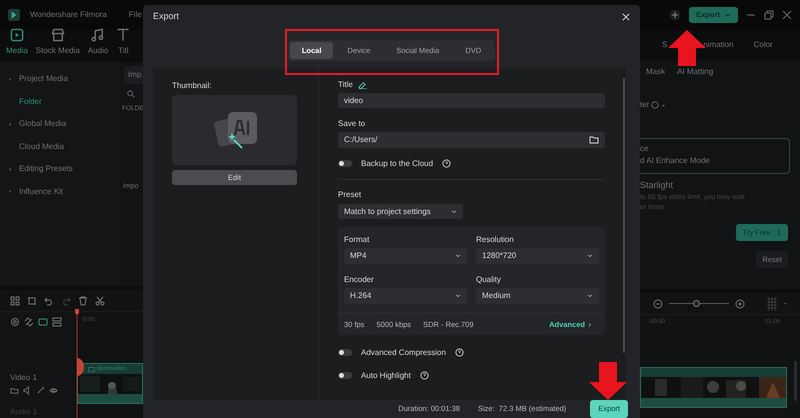 Image resolution: width=800 pixels, height=418 pixels. I want to click on field-label: Save to, so click(352, 124).